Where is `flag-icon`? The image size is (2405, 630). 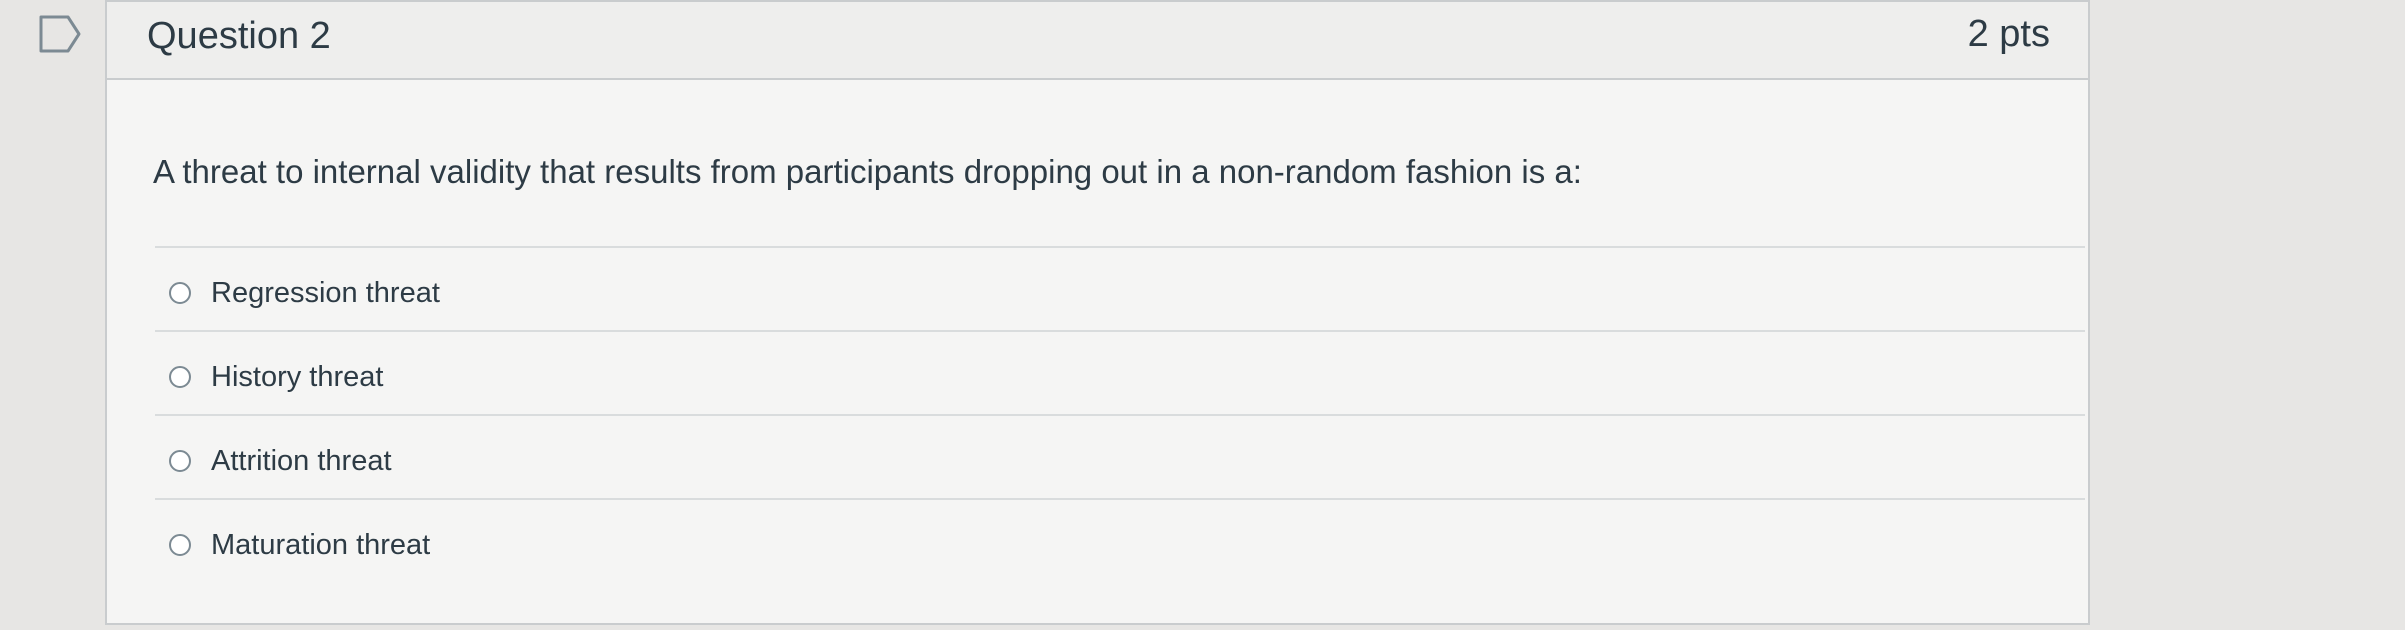
flag-icon is located at coordinates (60, 34).